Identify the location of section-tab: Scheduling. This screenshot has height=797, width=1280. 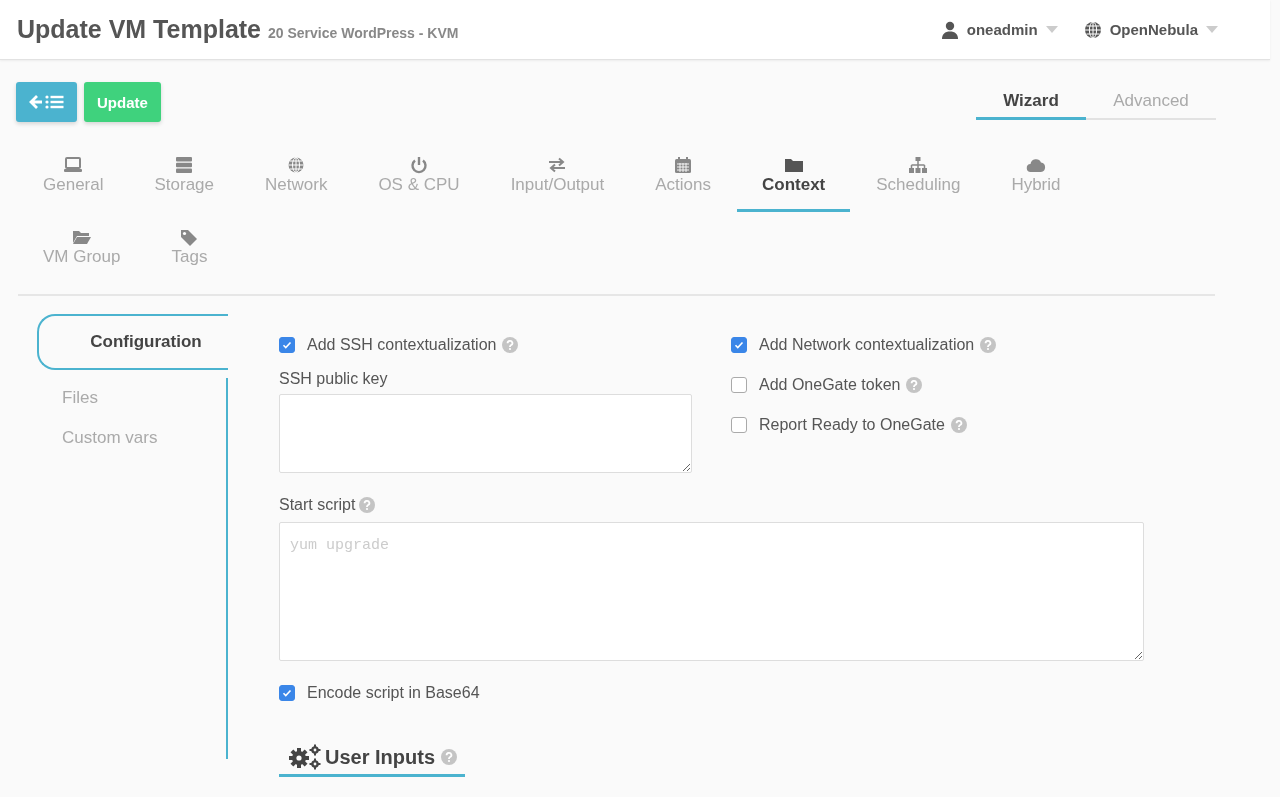
(918, 181).